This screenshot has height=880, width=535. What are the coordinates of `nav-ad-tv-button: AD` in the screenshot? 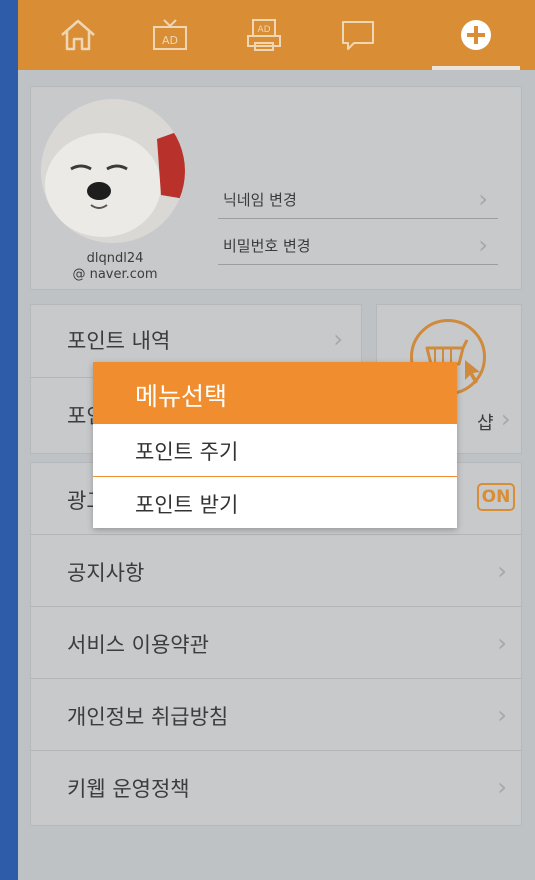 It's located at (170, 35).